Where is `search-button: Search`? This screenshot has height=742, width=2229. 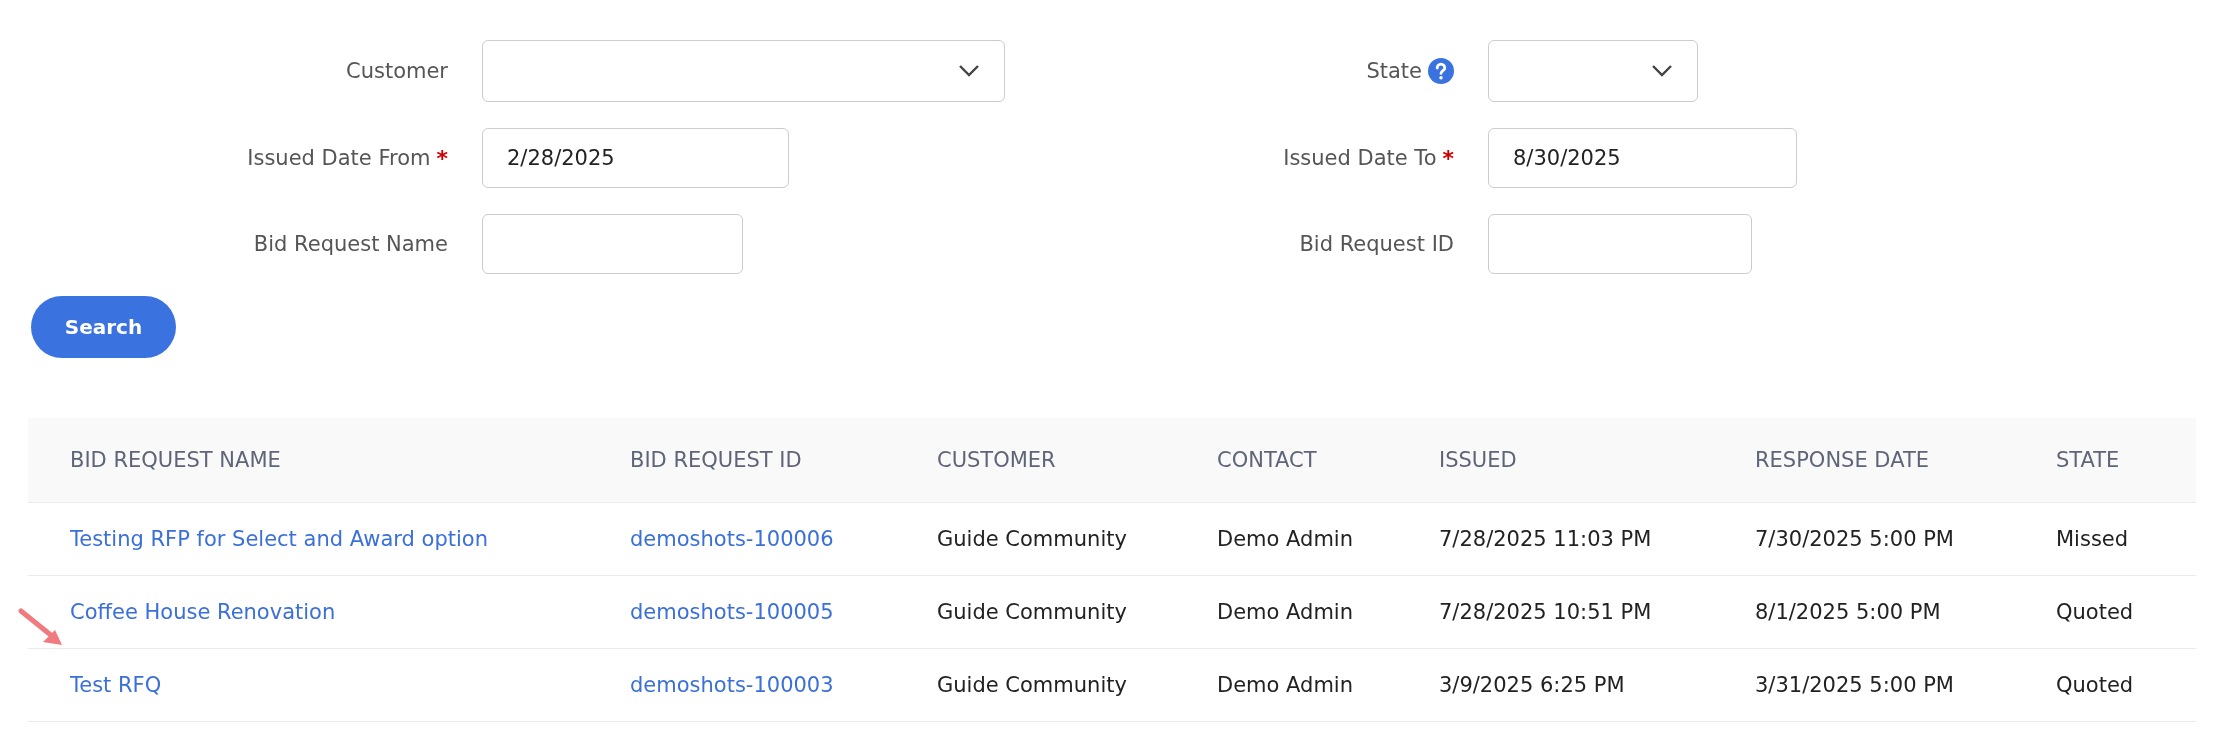 search-button: Search is located at coordinates (103, 327).